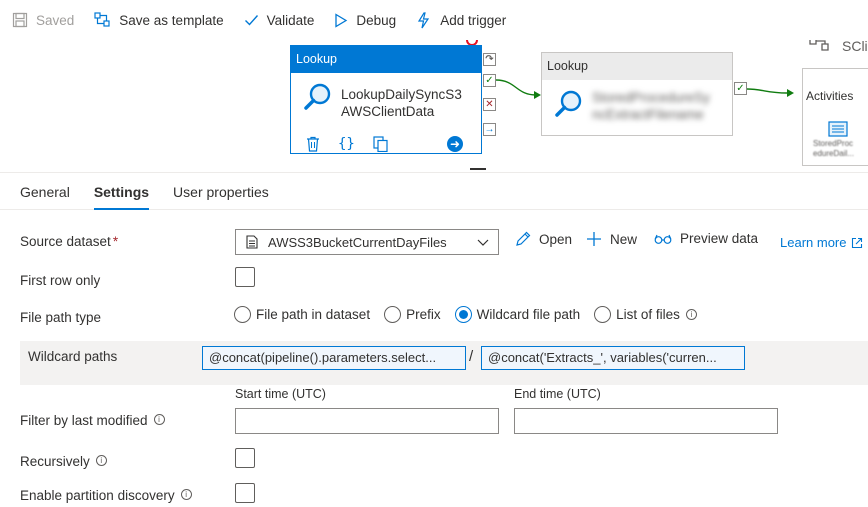  Describe the element at coordinates (624, 239) in the screenshot. I see `new-label: New` at that location.